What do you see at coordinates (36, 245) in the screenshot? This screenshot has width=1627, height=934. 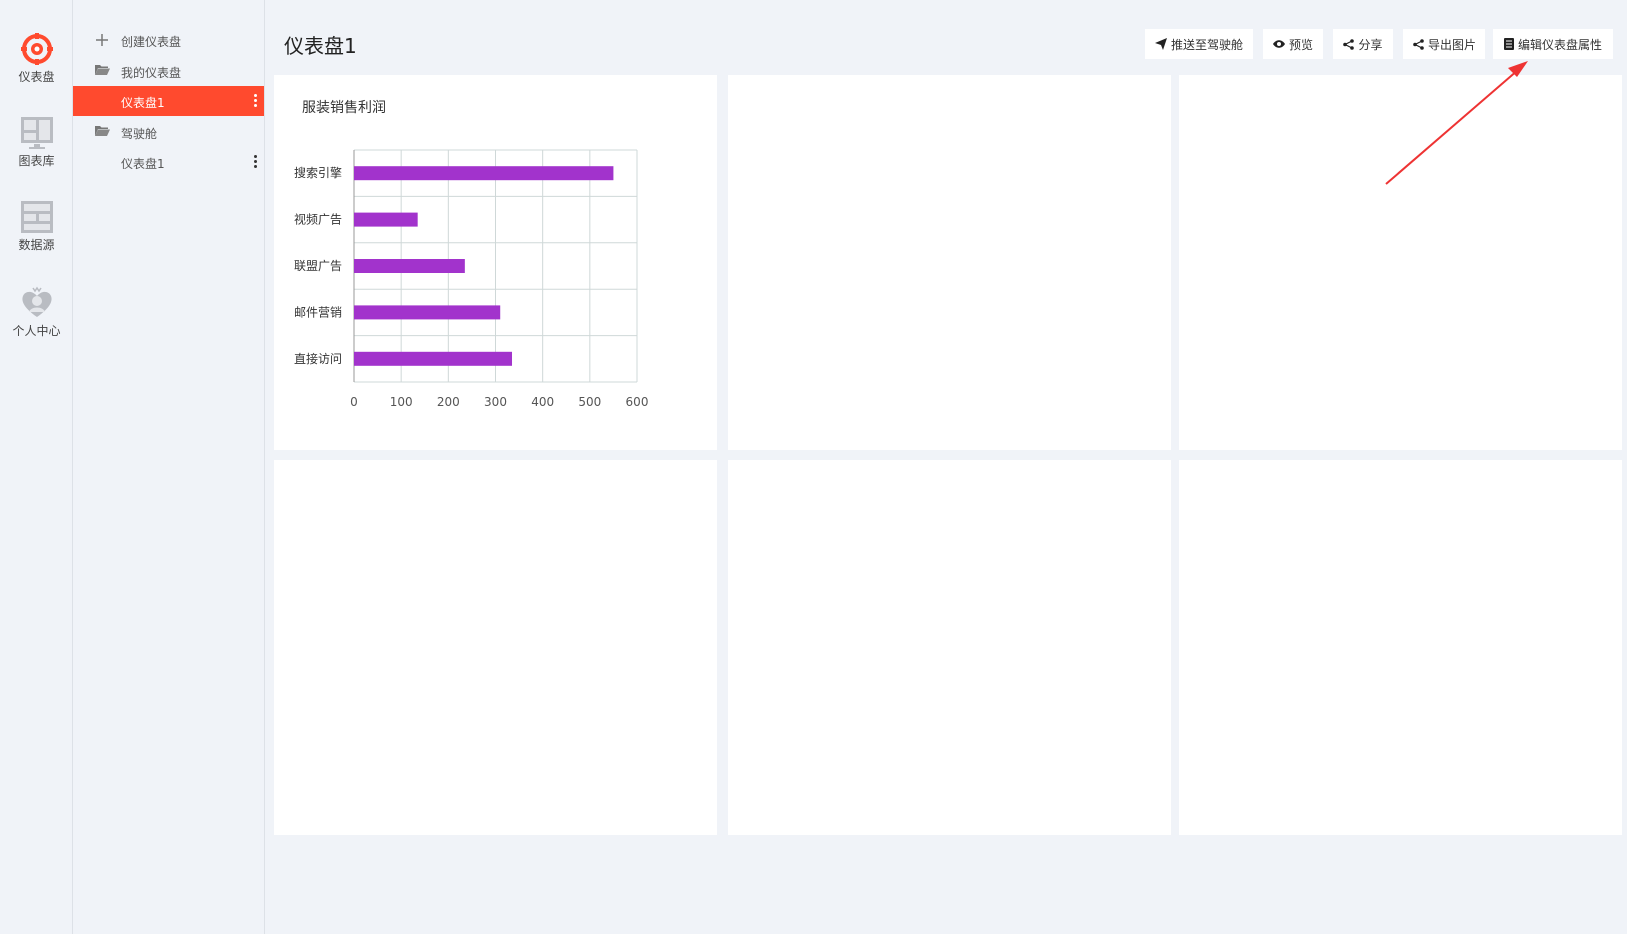 I see `rail-label-datasource: 数据源` at bounding box center [36, 245].